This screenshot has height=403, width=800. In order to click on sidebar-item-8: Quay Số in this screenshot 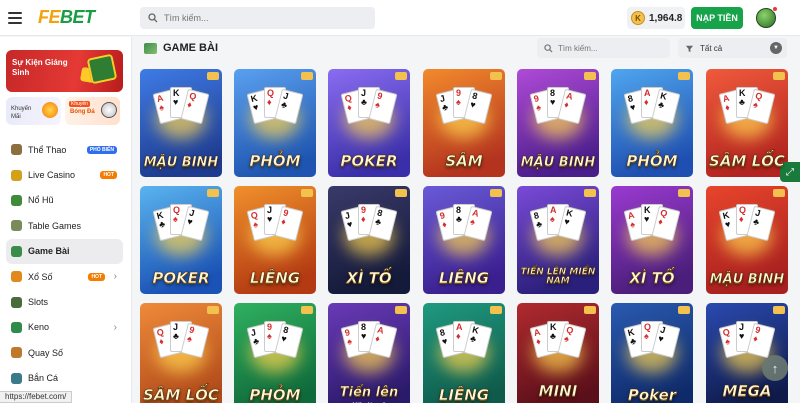, I will do `click(64, 352)`.